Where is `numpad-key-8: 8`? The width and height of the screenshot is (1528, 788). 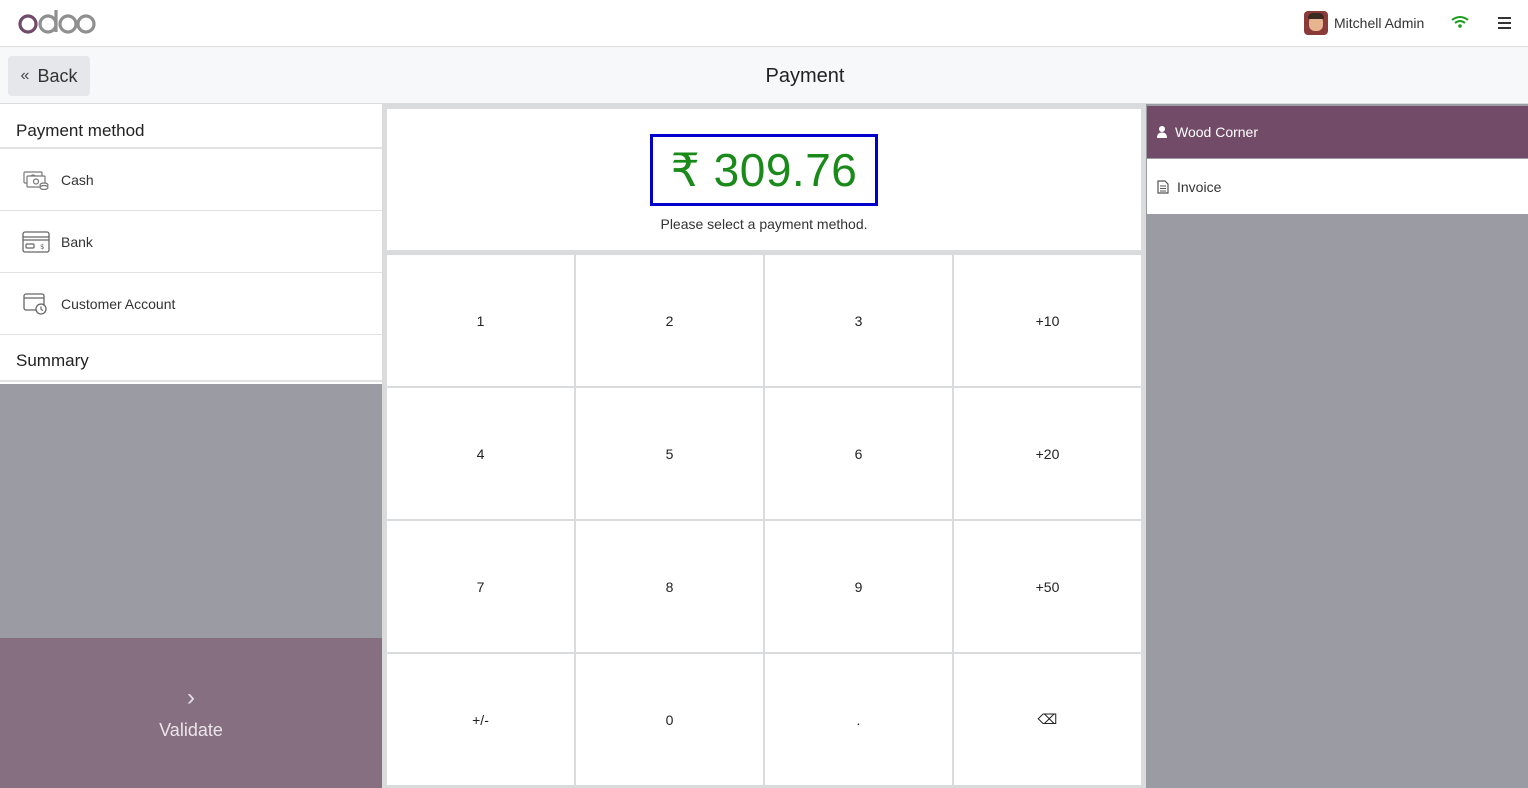 numpad-key-8: 8 is located at coordinates (669, 586).